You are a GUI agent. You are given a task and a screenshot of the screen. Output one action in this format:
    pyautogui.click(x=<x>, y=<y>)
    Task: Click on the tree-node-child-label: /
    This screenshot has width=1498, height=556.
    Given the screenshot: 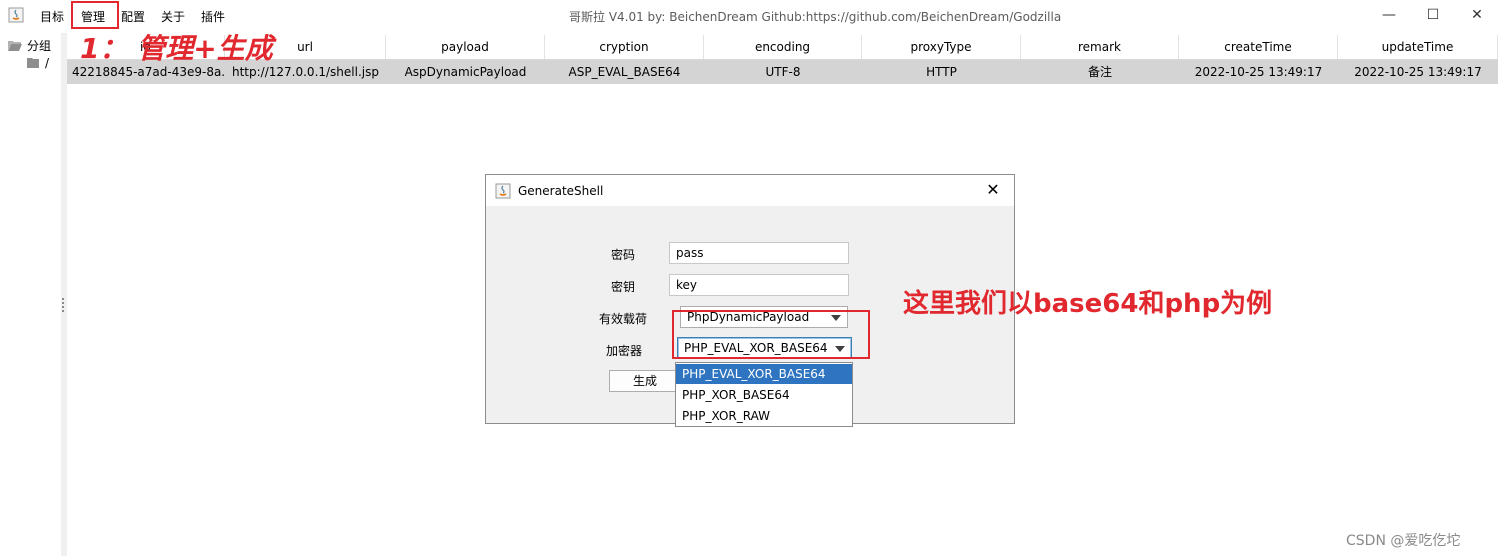 What is the action you would take?
    pyautogui.click(x=47, y=63)
    